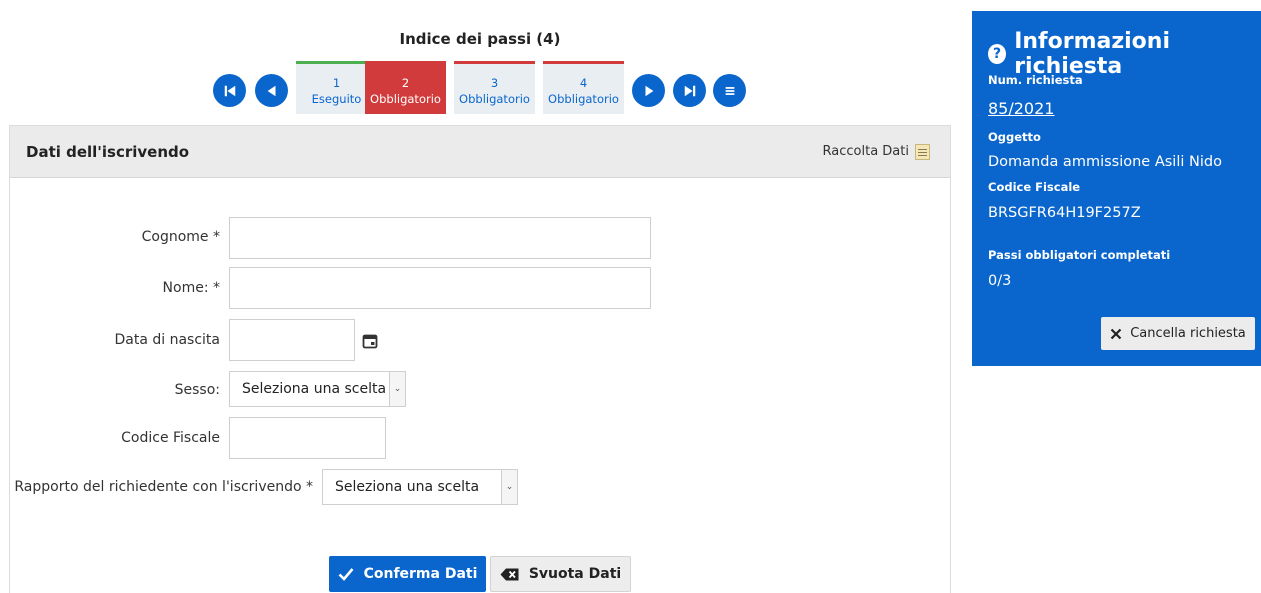  I want to click on raccolta-dati-link: Raccolta Dati, so click(876, 151).